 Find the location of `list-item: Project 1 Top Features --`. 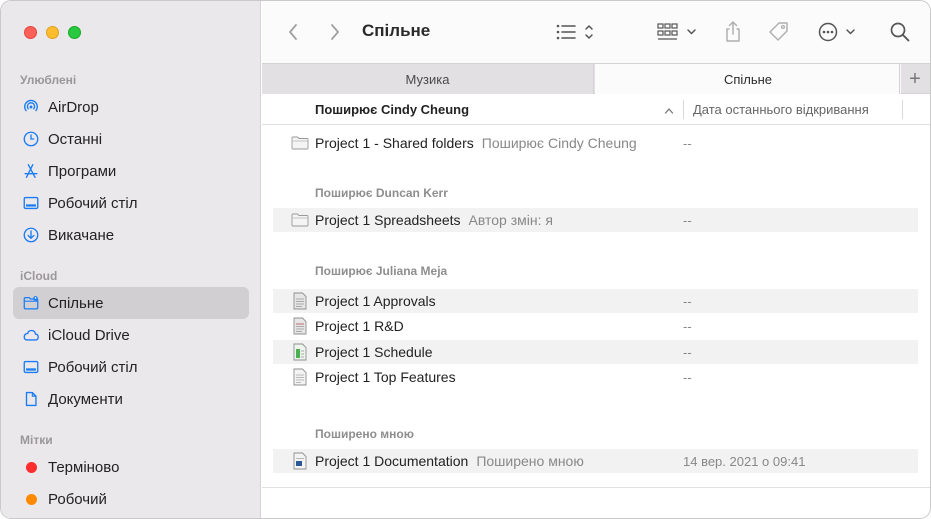

list-item: Project 1 Top Features -- is located at coordinates (595, 377).